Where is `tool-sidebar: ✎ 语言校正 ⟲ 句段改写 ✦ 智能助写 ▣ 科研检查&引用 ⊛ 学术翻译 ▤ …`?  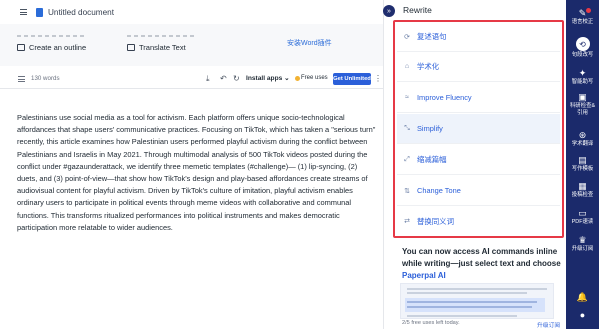
tool-sidebar: ✎ 语言校正 ⟲ 句段改写 ✦ 智能助写 ▣ 科研检查&引用 ⊛ 学术翻译 ▤ … is located at coordinates (582, 164).